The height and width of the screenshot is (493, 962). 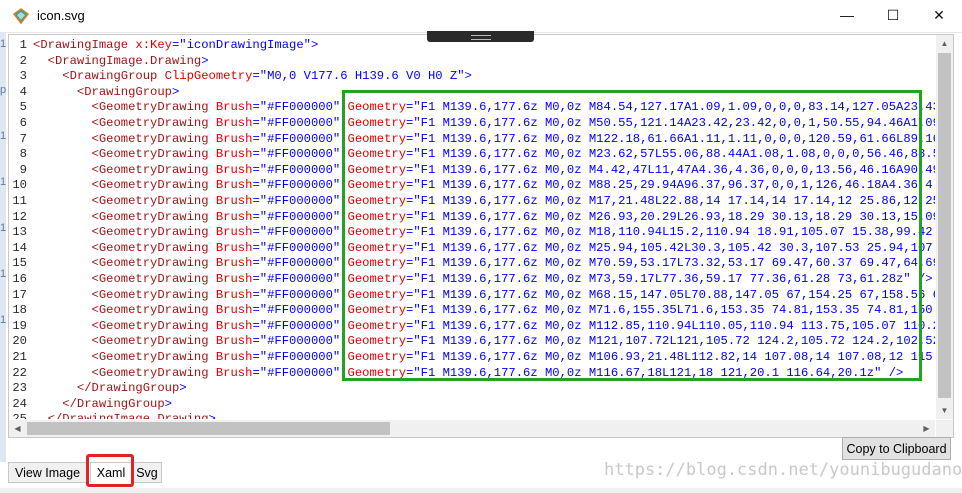 What do you see at coordinates (241, 45) in the screenshot?
I see `code-token: ="iconDrawingImage"` at bounding box center [241, 45].